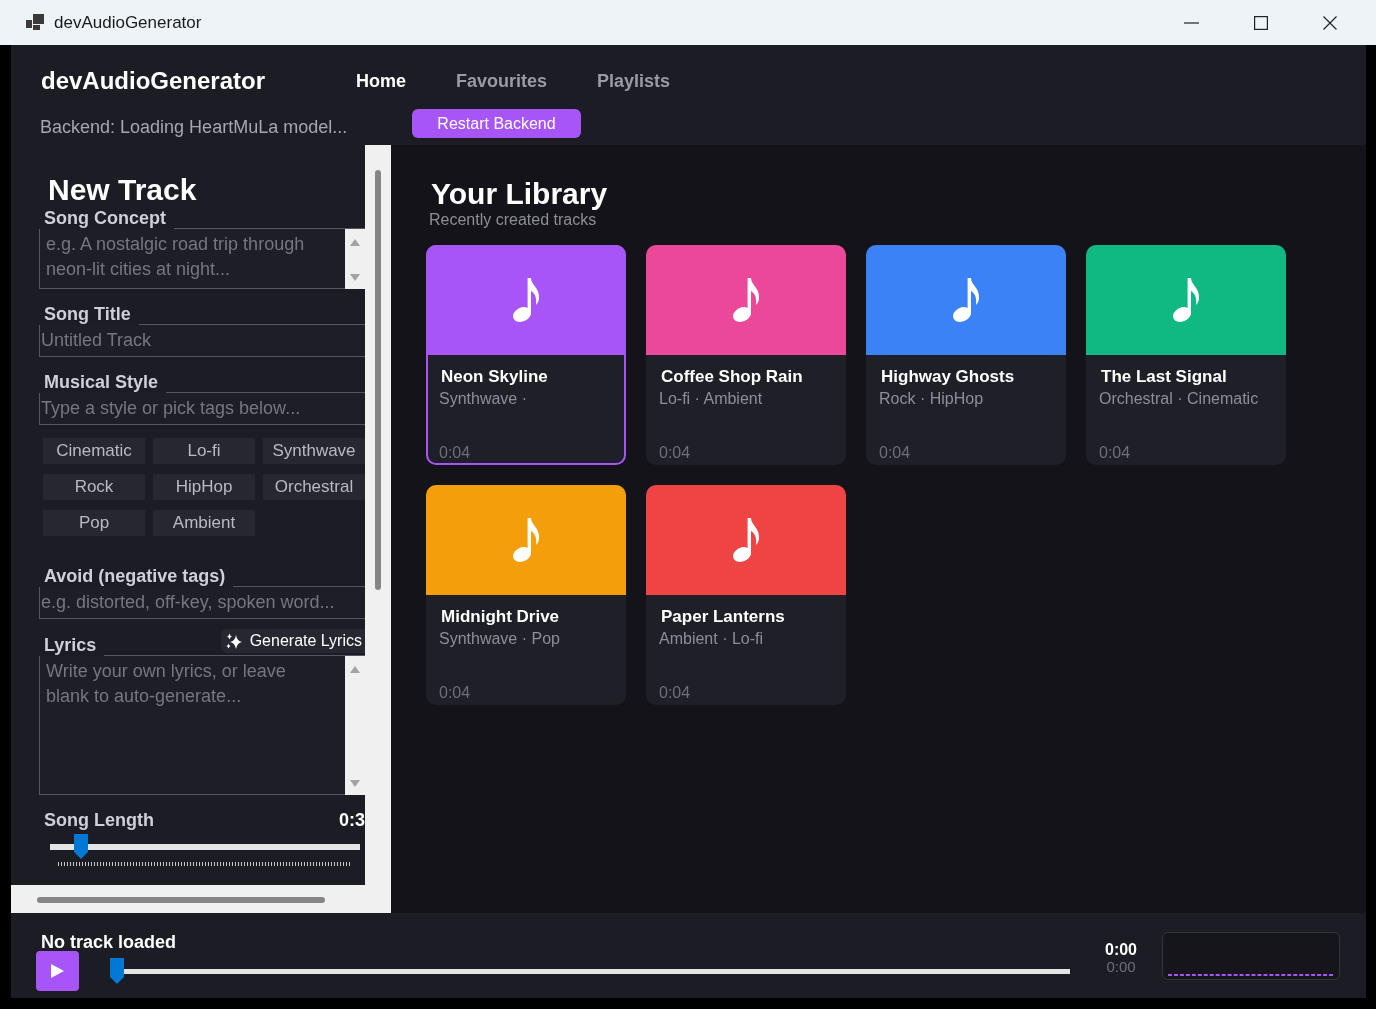 This screenshot has width=1376, height=1009. What do you see at coordinates (1121, 966) in the screenshot?
I see `total-time: 0:00` at bounding box center [1121, 966].